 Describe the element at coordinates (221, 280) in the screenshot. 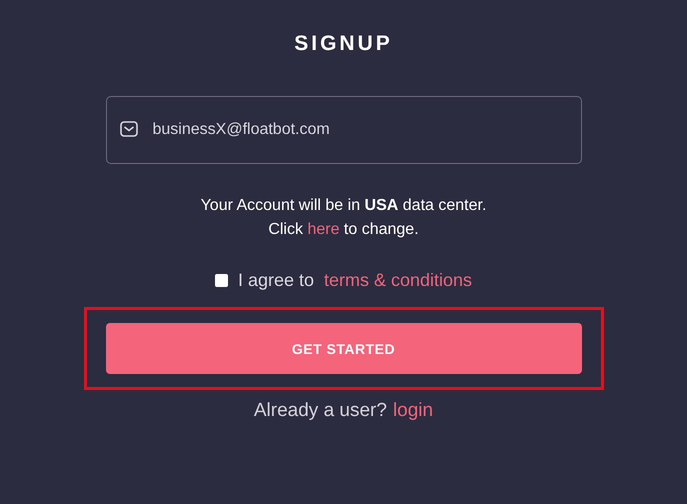

I see `terms-checkbox` at that location.